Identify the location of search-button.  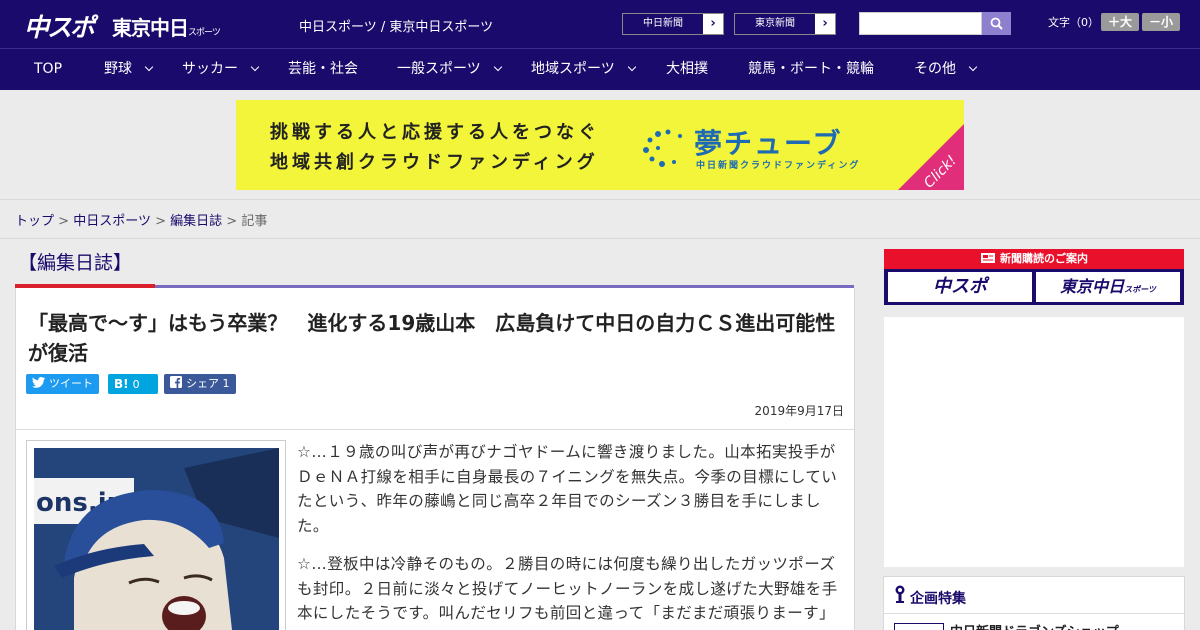
(996, 23).